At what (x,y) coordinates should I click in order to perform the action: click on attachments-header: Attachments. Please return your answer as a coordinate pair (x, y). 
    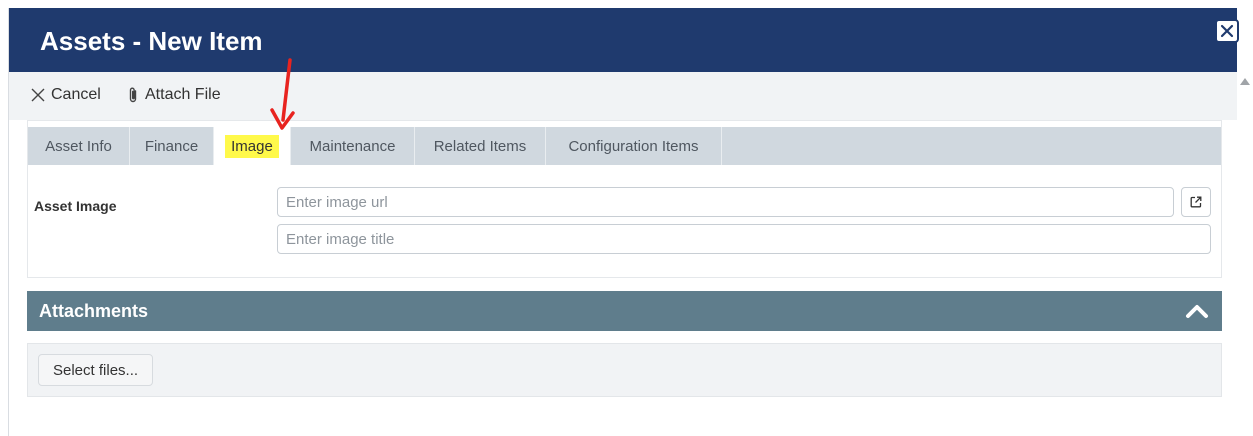
    Looking at the image, I should click on (624, 311).